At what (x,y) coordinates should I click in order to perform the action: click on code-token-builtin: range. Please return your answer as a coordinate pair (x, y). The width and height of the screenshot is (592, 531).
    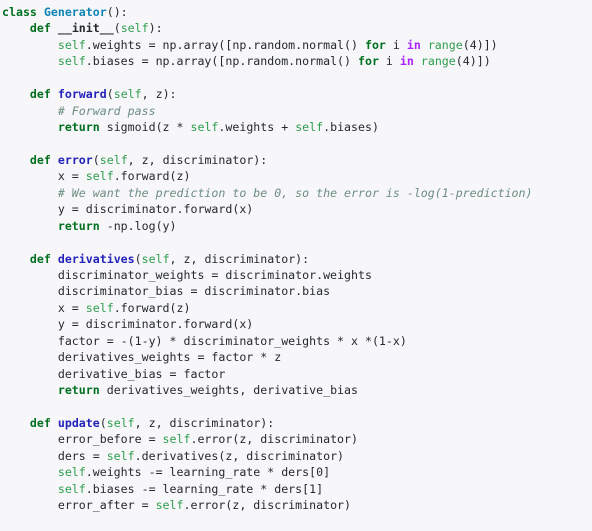
    Looking at the image, I should click on (438, 61).